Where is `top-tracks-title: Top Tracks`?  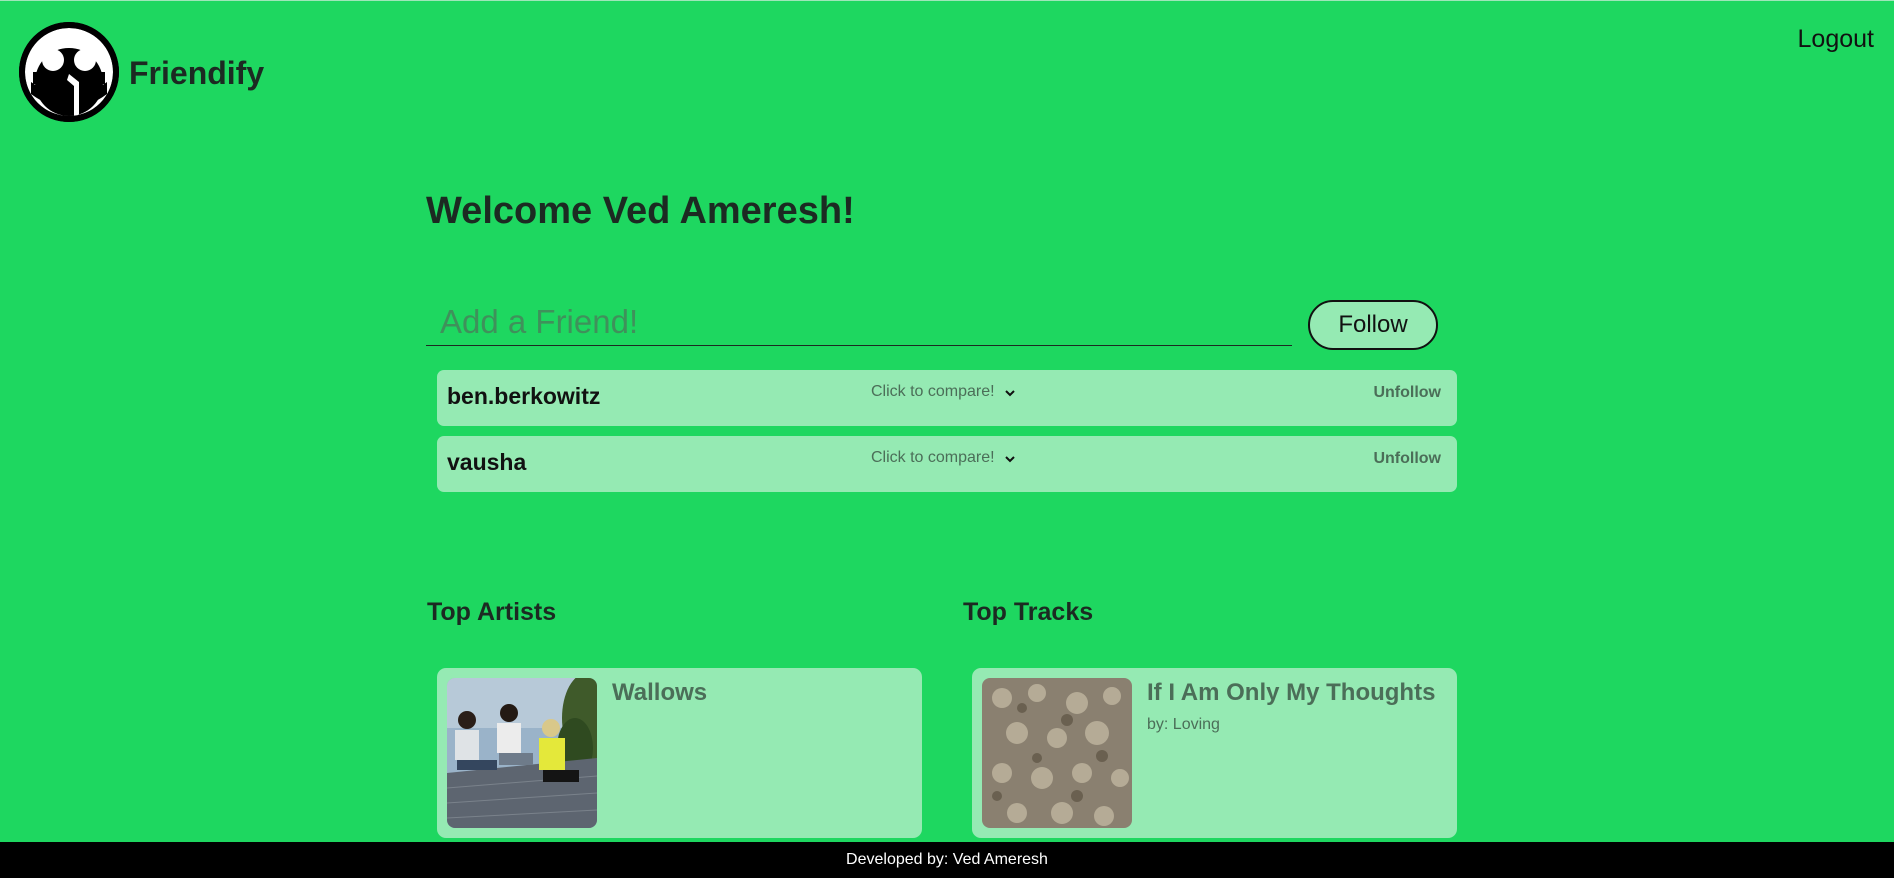
top-tracks-title: Top Tracks is located at coordinates (1028, 612).